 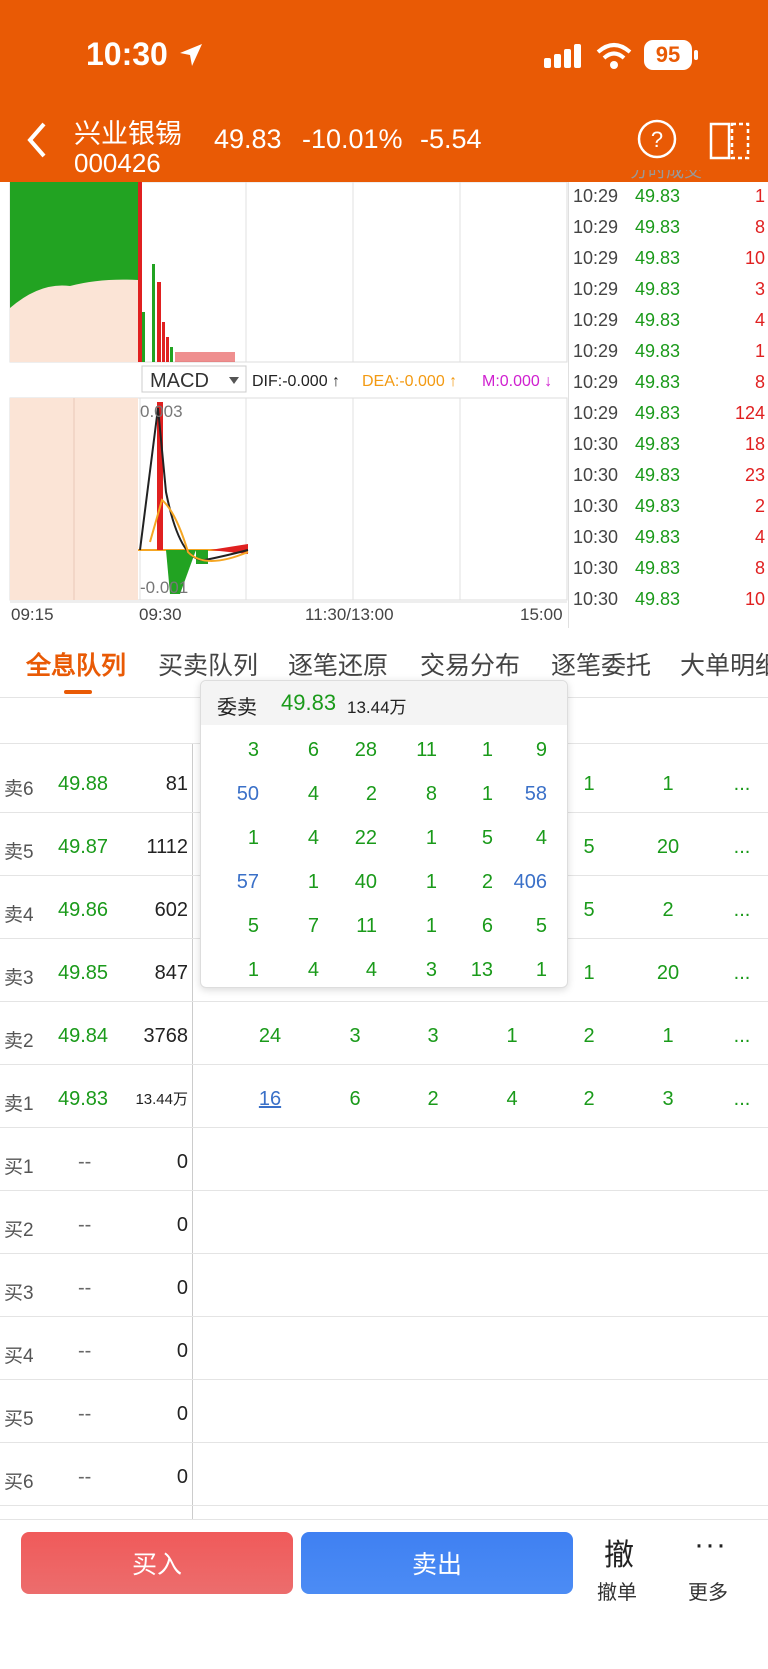 What do you see at coordinates (166, 1036) in the screenshot?
I see `book-row-volume: 3768` at bounding box center [166, 1036].